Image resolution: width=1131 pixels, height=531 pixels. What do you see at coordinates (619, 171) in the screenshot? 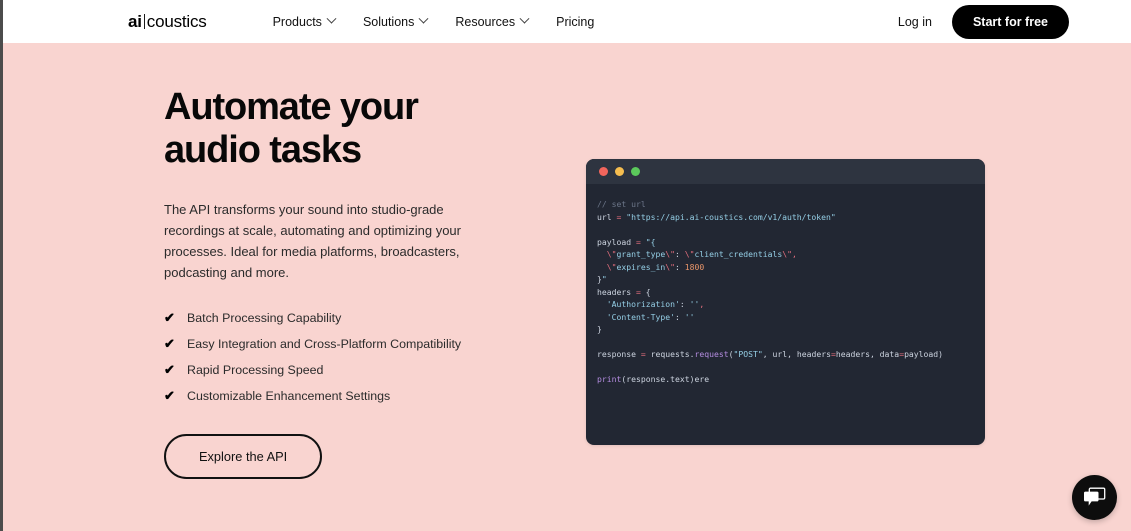
I see `minimize-dot-icon` at bounding box center [619, 171].